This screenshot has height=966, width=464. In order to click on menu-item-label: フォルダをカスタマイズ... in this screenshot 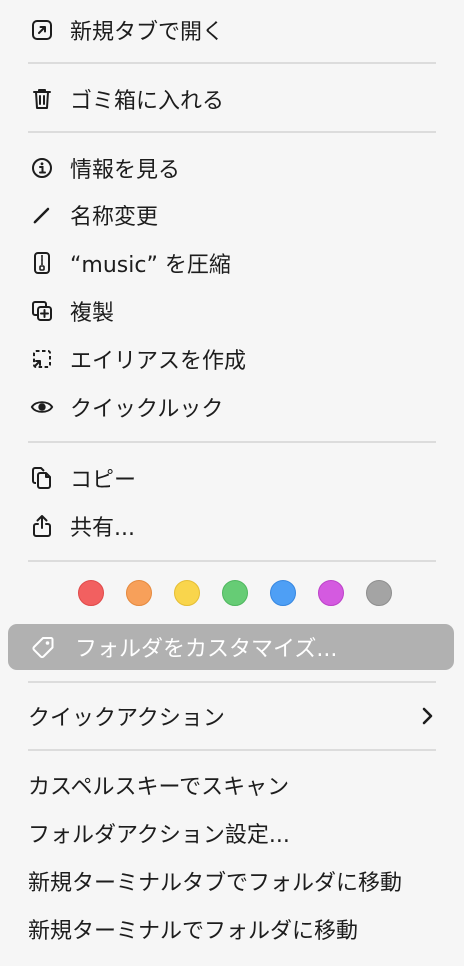, I will do `click(206, 649)`.